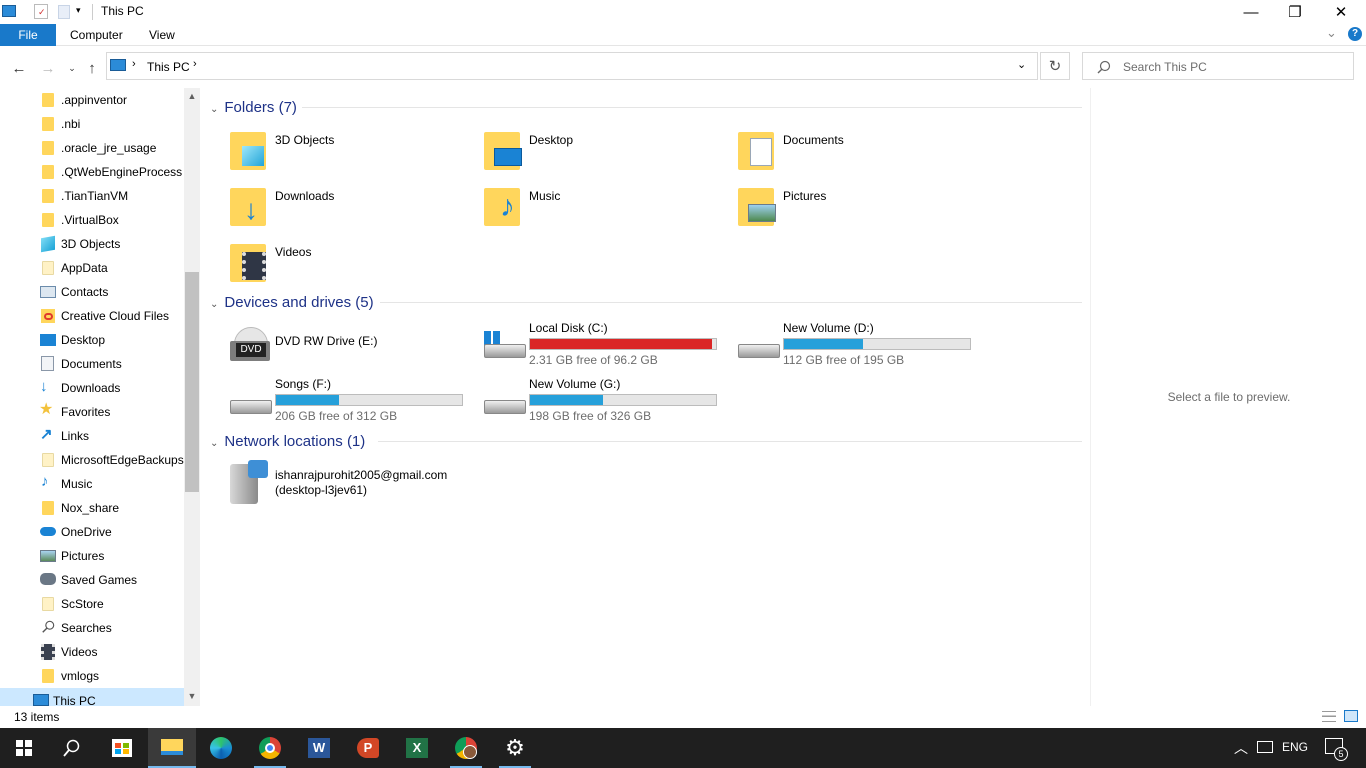 The height and width of the screenshot is (768, 1366). I want to click on help-icon: ?, so click(1355, 34).